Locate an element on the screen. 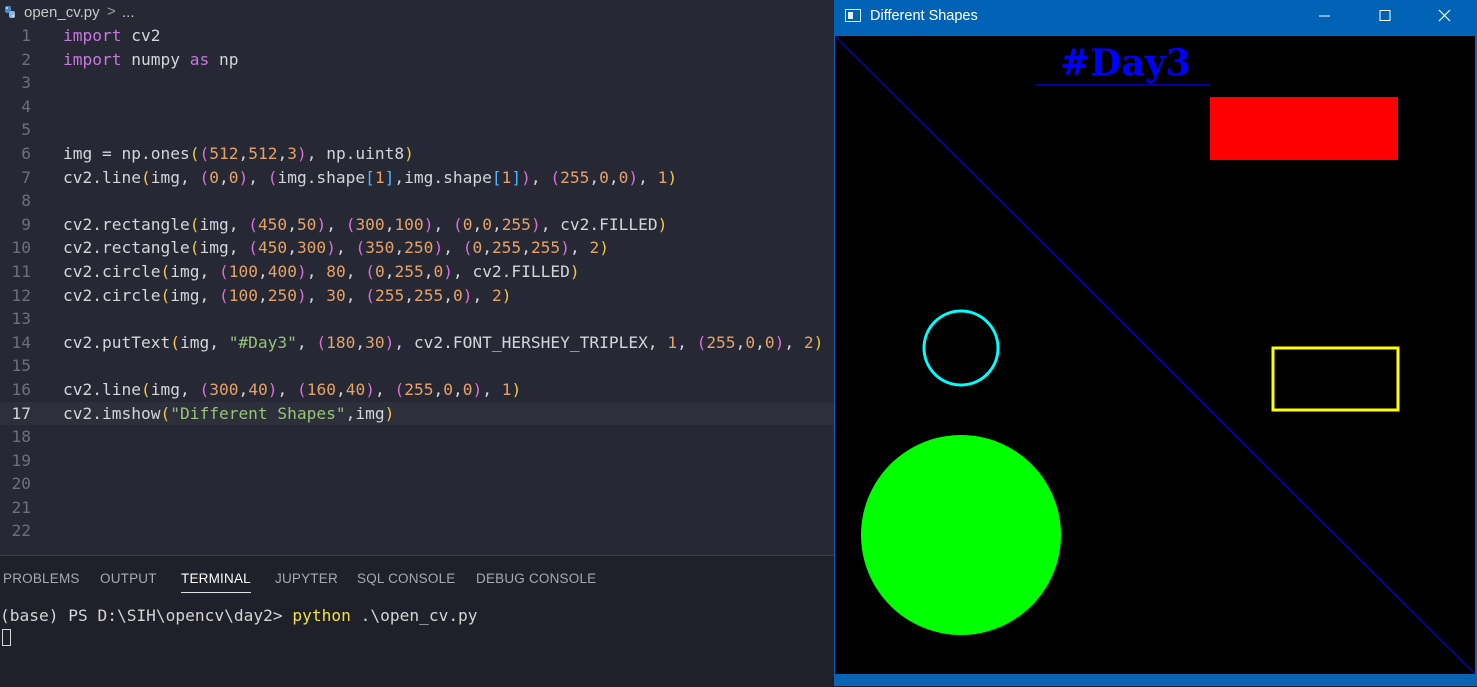 The width and height of the screenshot is (1477, 687). tab-sql-console: SQL CONSOLE is located at coordinates (406, 578).